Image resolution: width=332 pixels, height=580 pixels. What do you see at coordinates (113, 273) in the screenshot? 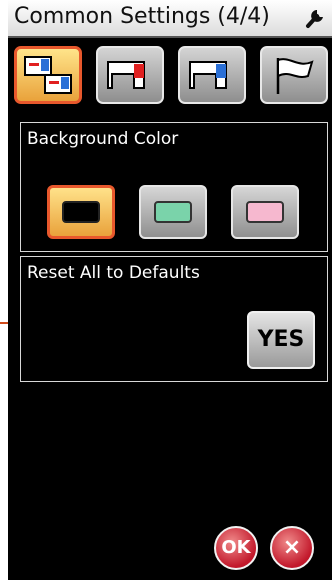
I see `reset-label: Reset All to Defaults` at bounding box center [113, 273].